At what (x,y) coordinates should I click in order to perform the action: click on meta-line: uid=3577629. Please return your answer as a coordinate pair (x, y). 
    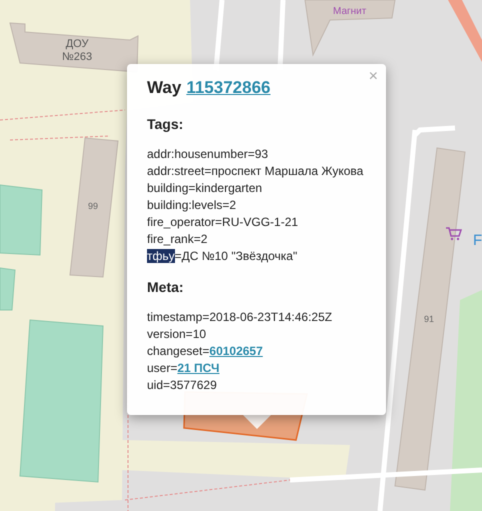
    Looking at the image, I should click on (182, 385).